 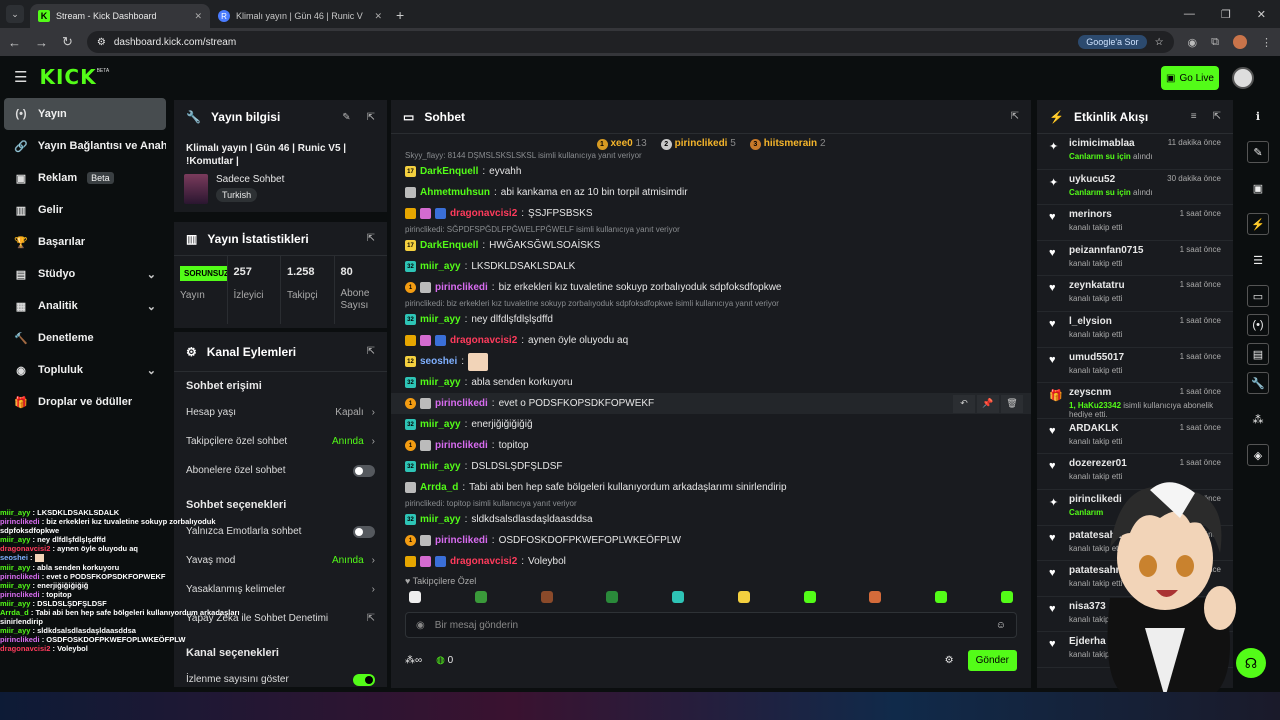 What do you see at coordinates (711, 382) in the screenshot?
I see `chat-message: 32 miir_ayy: abla senden korkuyoru` at bounding box center [711, 382].